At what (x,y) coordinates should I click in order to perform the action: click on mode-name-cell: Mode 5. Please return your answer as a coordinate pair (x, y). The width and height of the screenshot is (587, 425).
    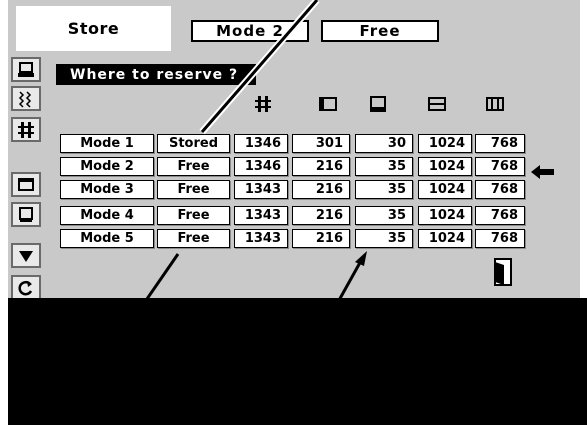
    Looking at the image, I should click on (107, 238).